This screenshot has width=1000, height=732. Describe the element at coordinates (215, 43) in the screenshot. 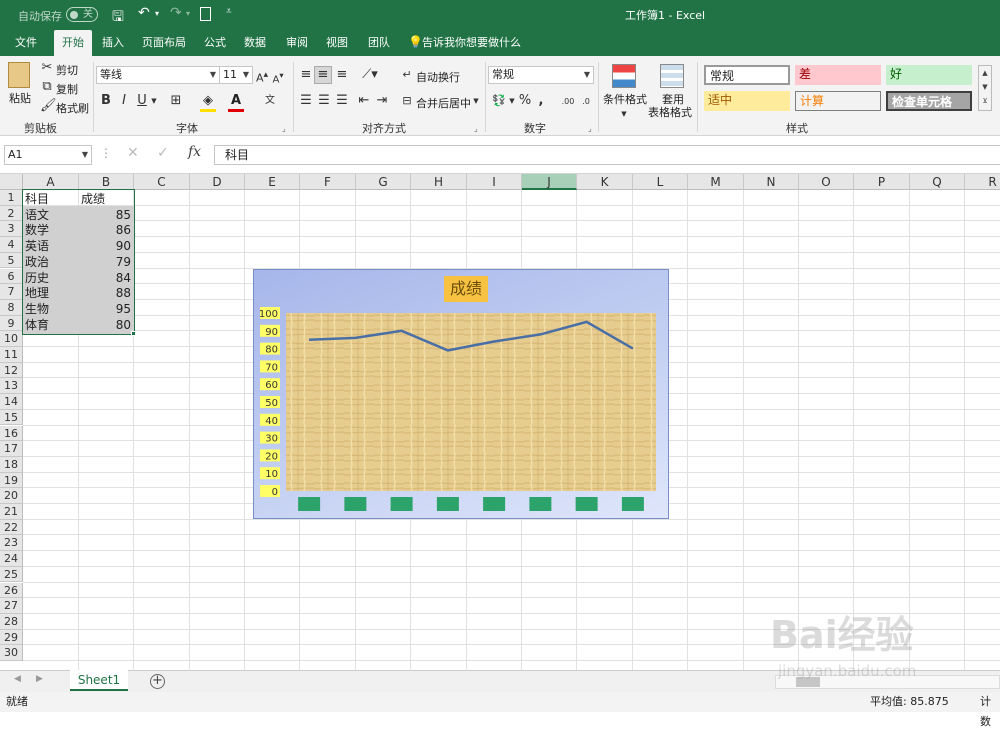

I see `tab-formulas: 公式` at that location.